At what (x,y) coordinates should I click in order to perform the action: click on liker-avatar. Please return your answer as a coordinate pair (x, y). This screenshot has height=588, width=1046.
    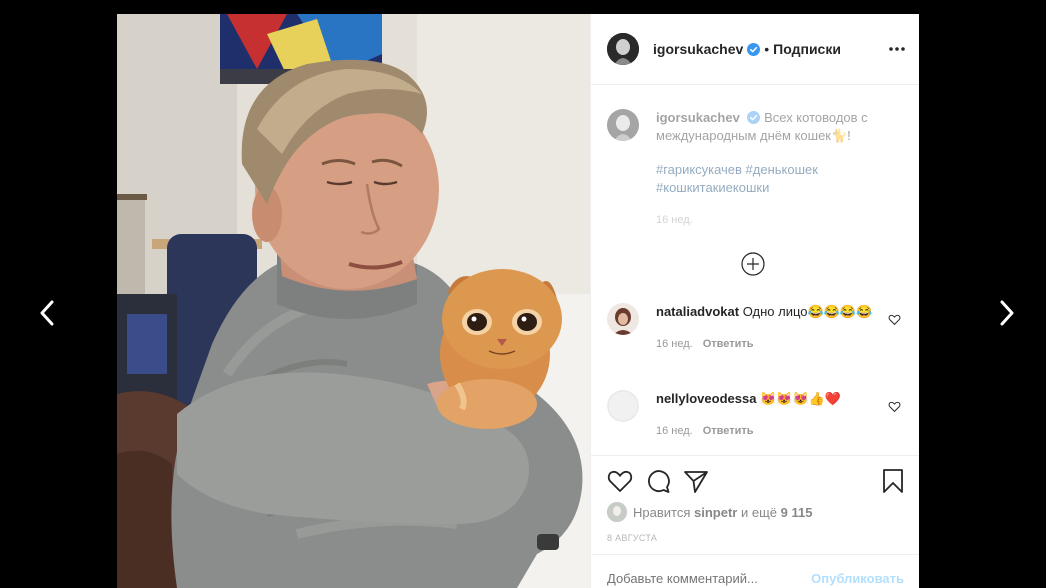
    Looking at the image, I should click on (617, 512).